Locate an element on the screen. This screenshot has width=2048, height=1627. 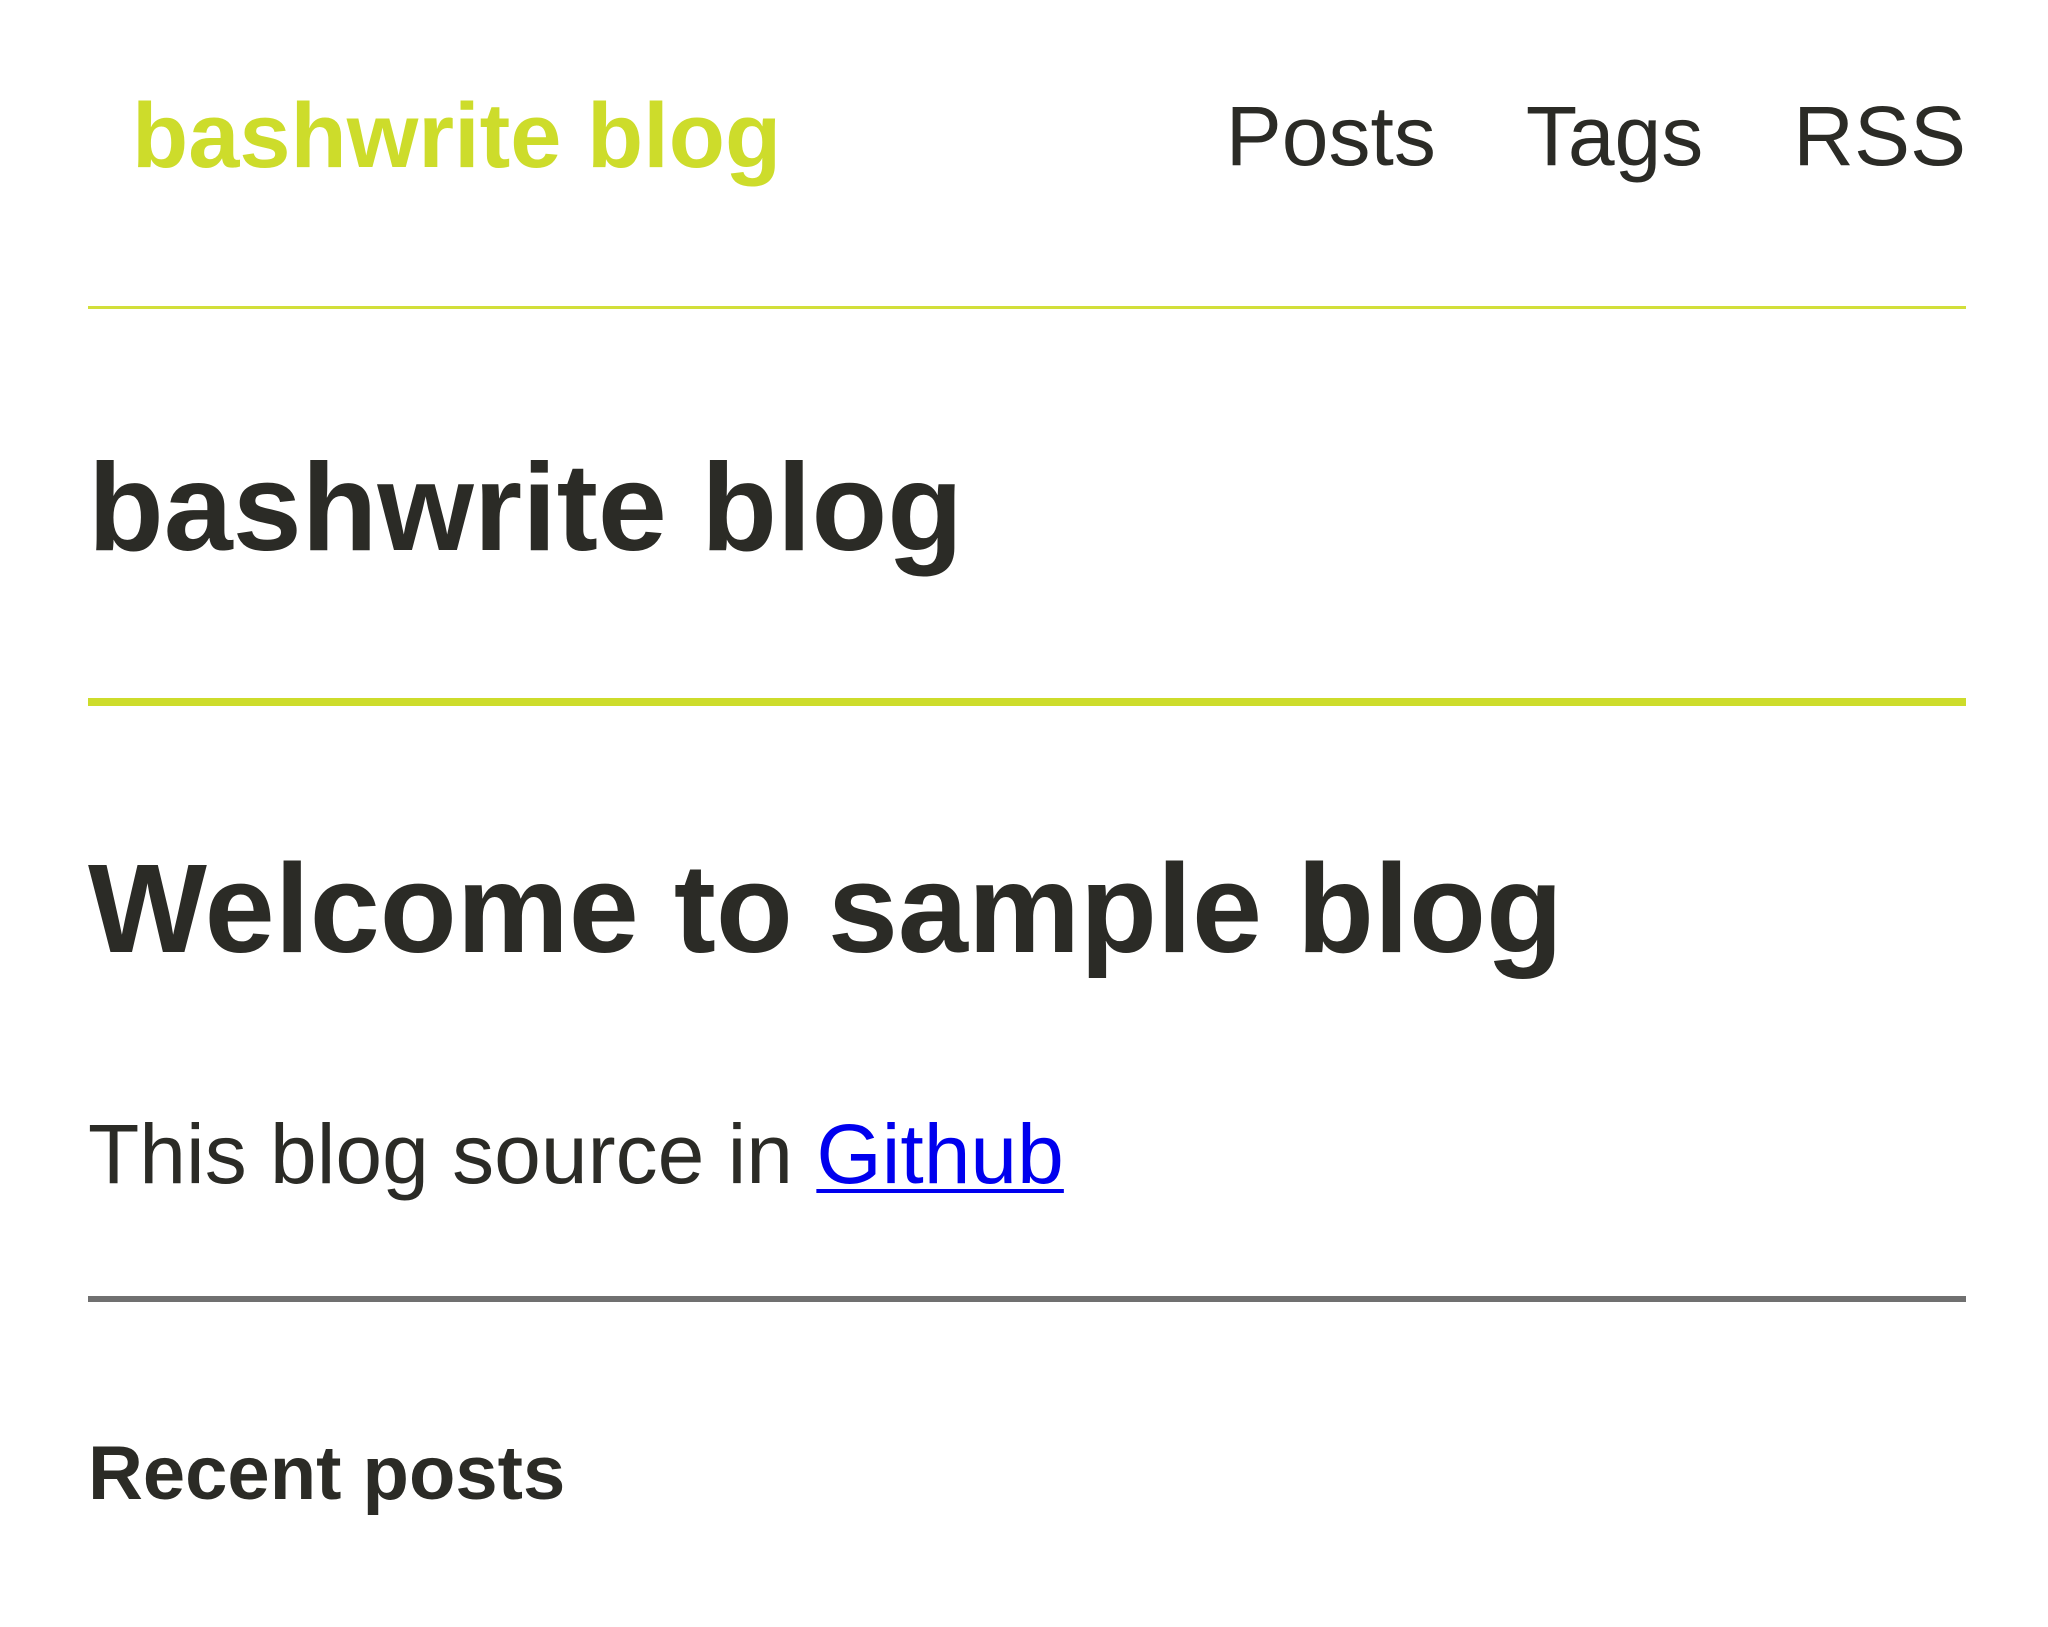
title-divider is located at coordinates (1027, 702).